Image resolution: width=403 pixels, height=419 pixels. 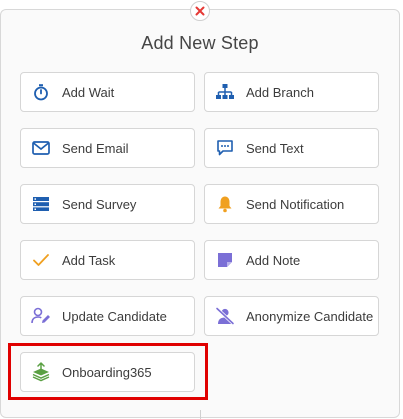 I want to click on send-email-button: Send Email, so click(x=107, y=148).